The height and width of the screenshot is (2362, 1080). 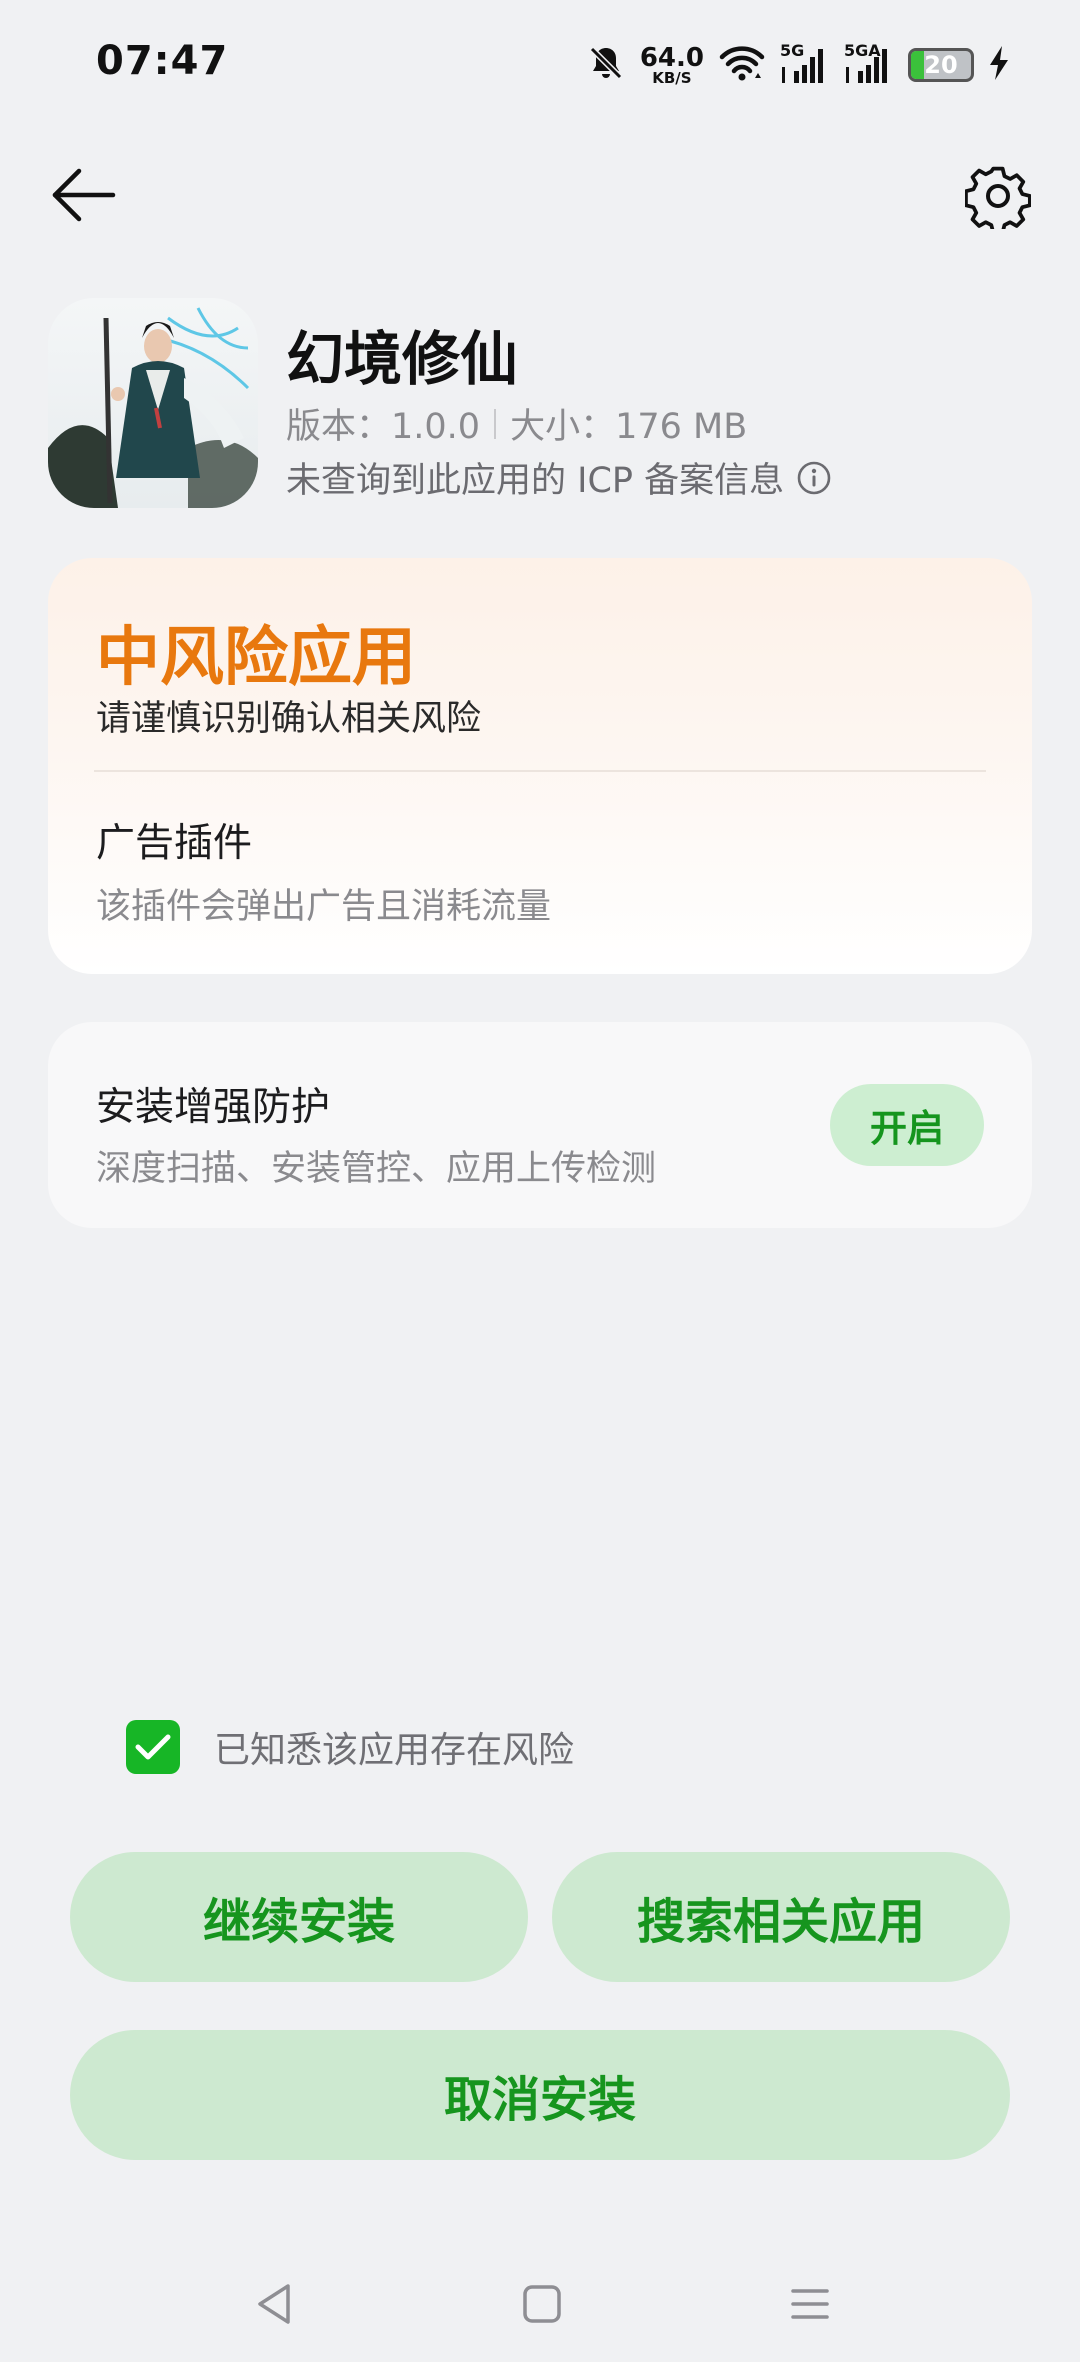 What do you see at coordinates (781, 1917) in the screenshot?
I see `search-related-apps-button: 搜索相关应用` at bounding box center [781, 1917].